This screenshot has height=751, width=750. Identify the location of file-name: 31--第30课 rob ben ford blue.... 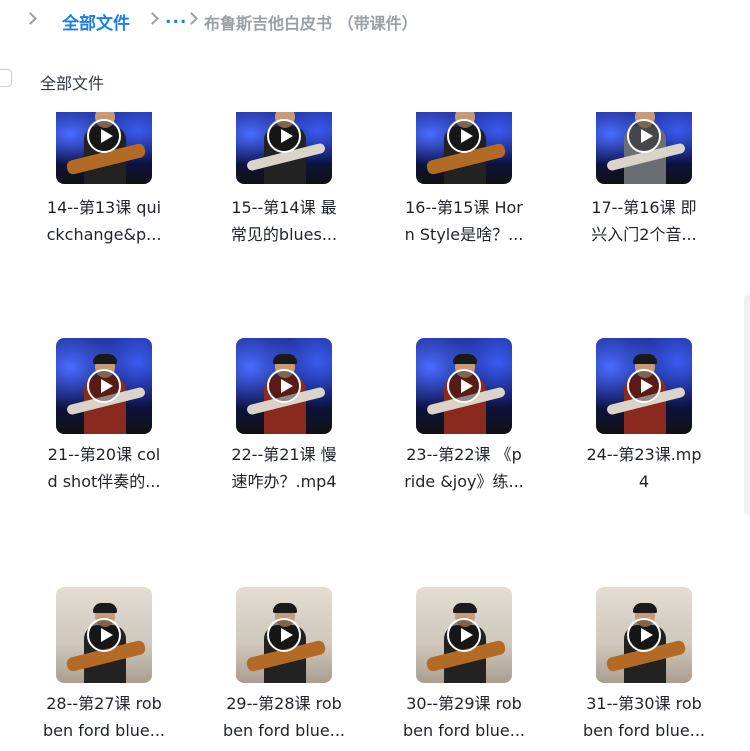
(644, 717).